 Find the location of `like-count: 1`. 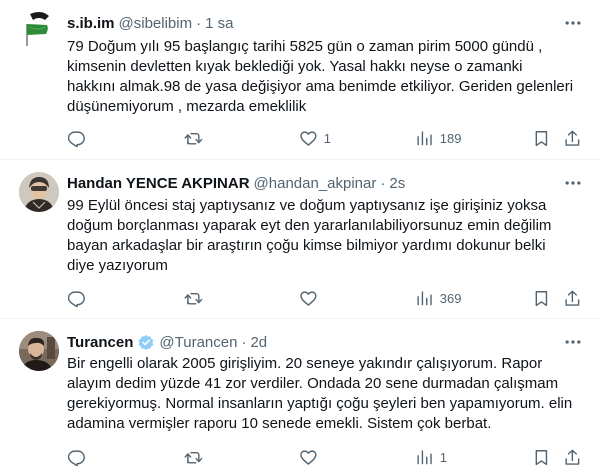

like-count: 1 is located at coordinates (327, 138).